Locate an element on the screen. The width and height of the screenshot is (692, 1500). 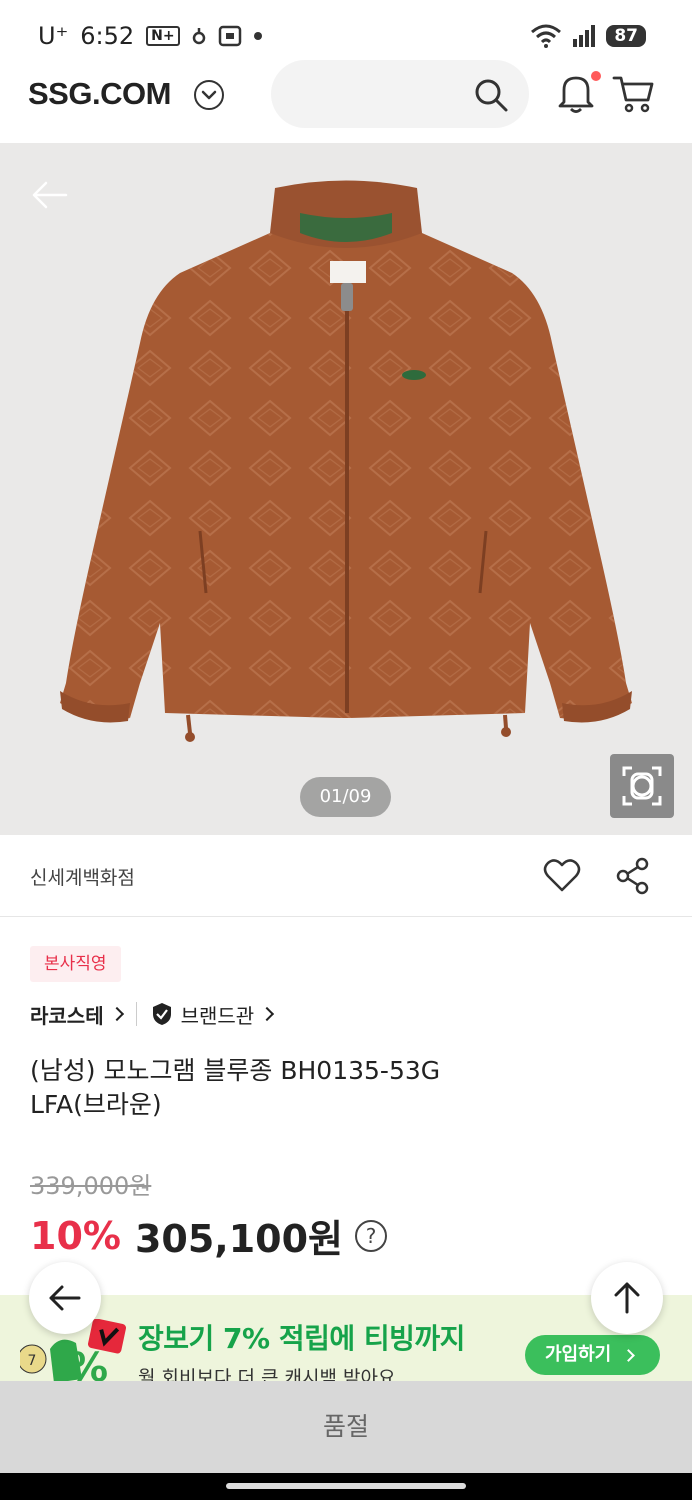
brand-row: 라코스테 브랜드관 is located at coordinates (152, 1014).